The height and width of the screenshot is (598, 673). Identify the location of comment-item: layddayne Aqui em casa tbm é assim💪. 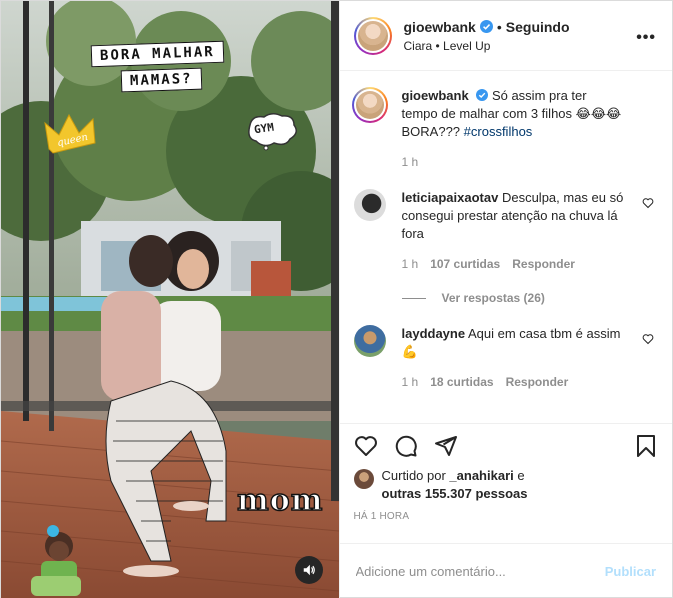
(505, 343).